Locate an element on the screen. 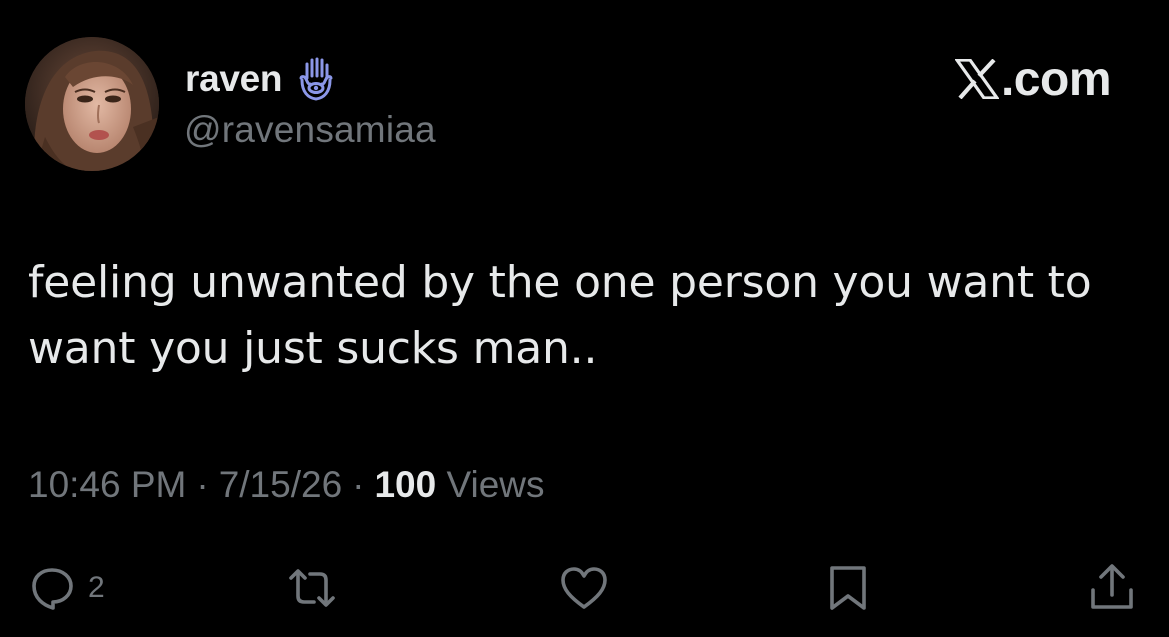 The height and width of the screenshot is (637, 1169). tweet-time: 10:46 PM is located at coordinates (107, 484).